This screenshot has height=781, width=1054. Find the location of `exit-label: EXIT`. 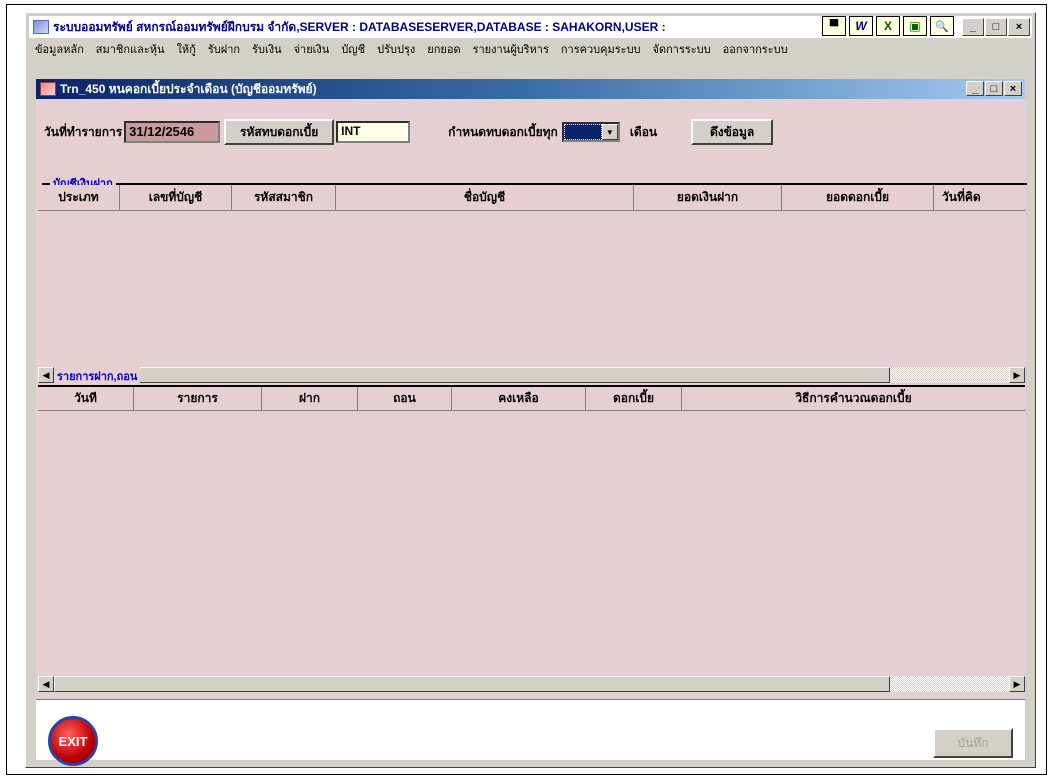

exit-label: EXIT is located at coordinates (73, 741).